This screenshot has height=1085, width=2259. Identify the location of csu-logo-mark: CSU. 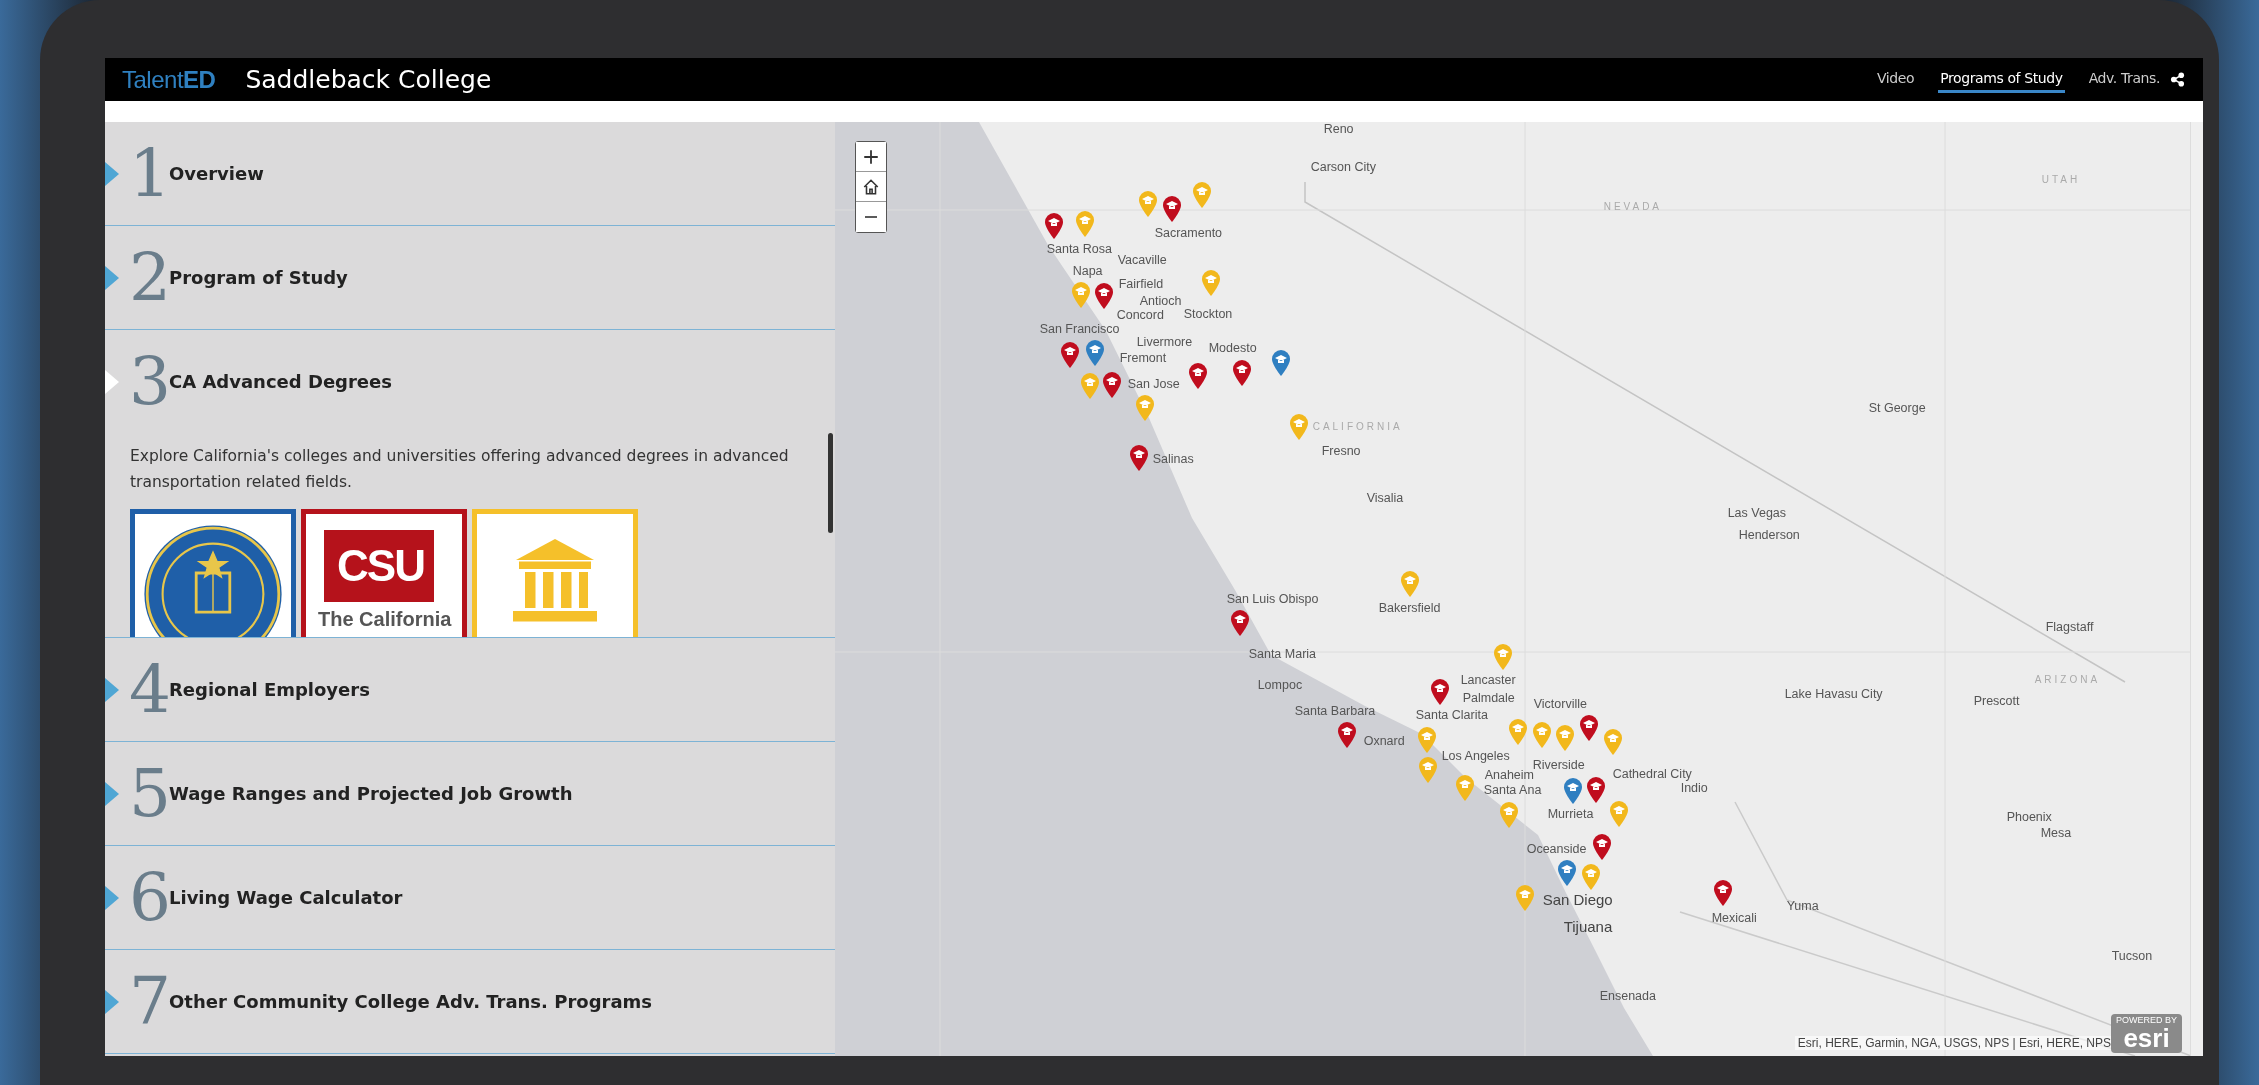
(379, 566).